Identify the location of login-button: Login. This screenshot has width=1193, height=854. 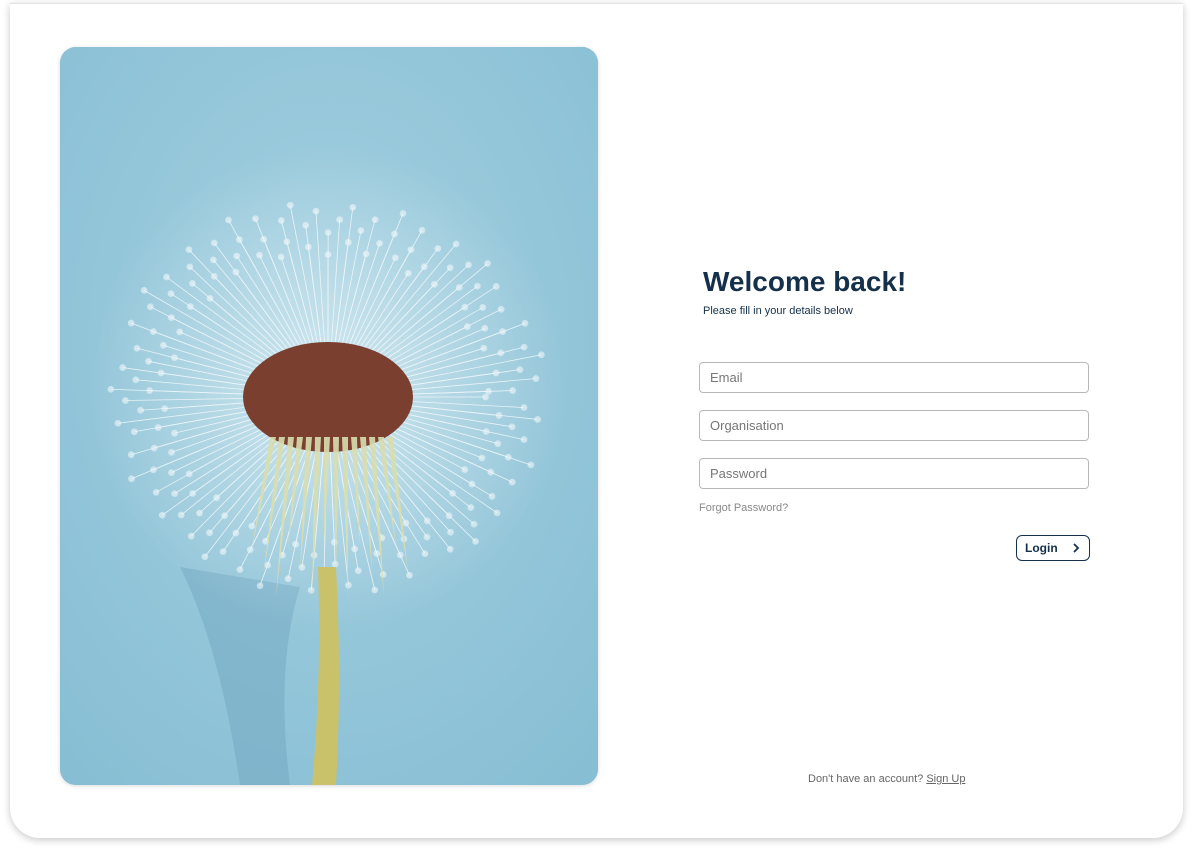
(1053, 548).